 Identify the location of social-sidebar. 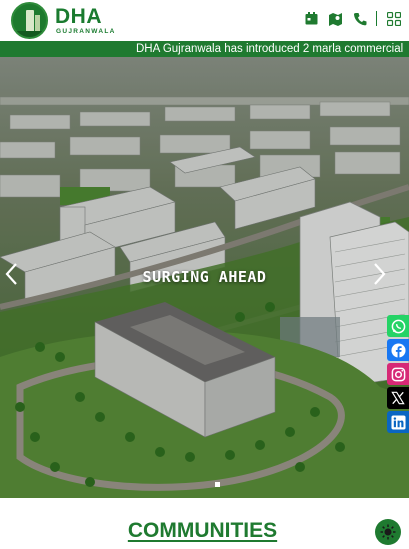
(398, 374).